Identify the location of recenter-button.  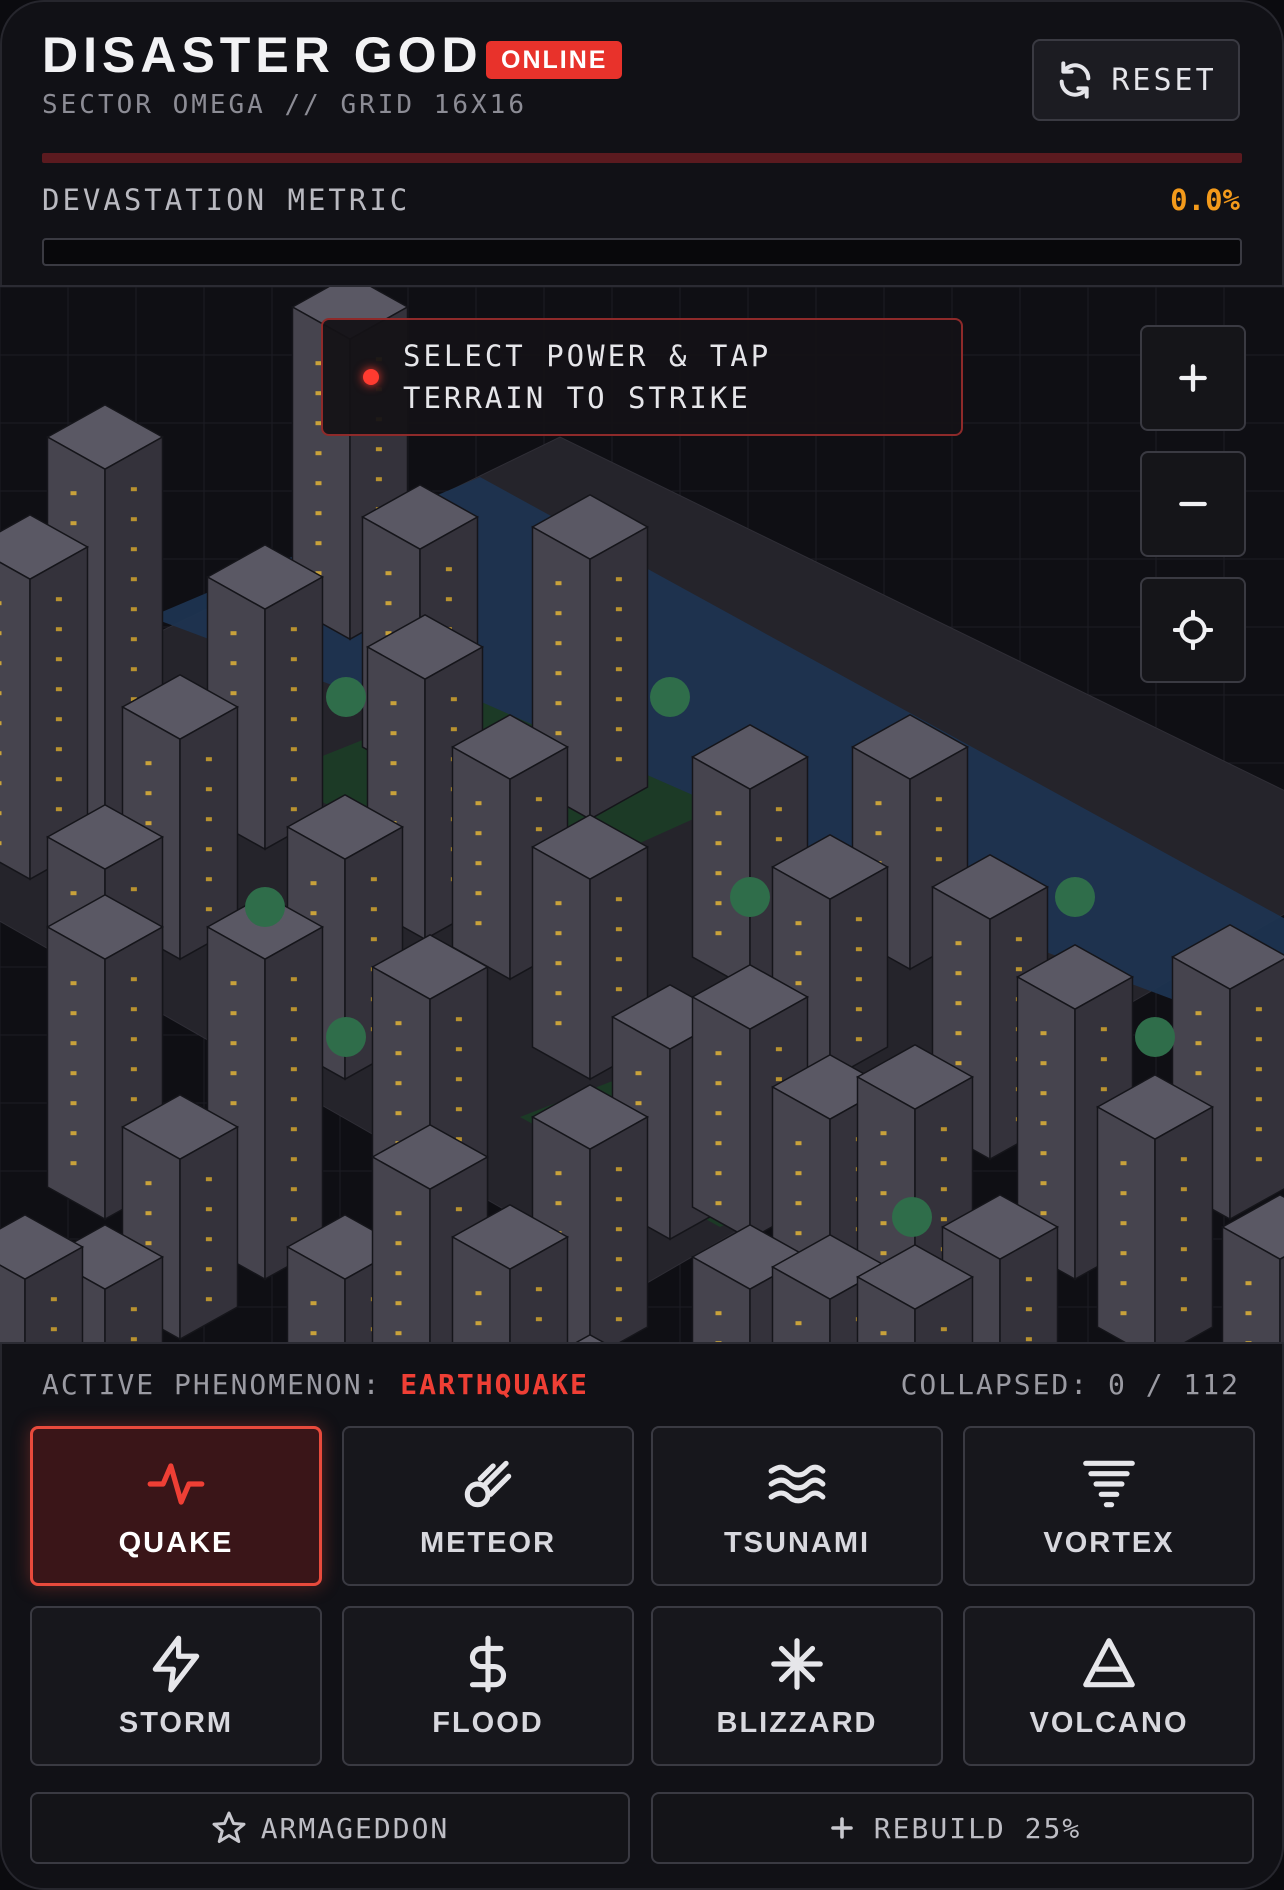
(1193, 630).